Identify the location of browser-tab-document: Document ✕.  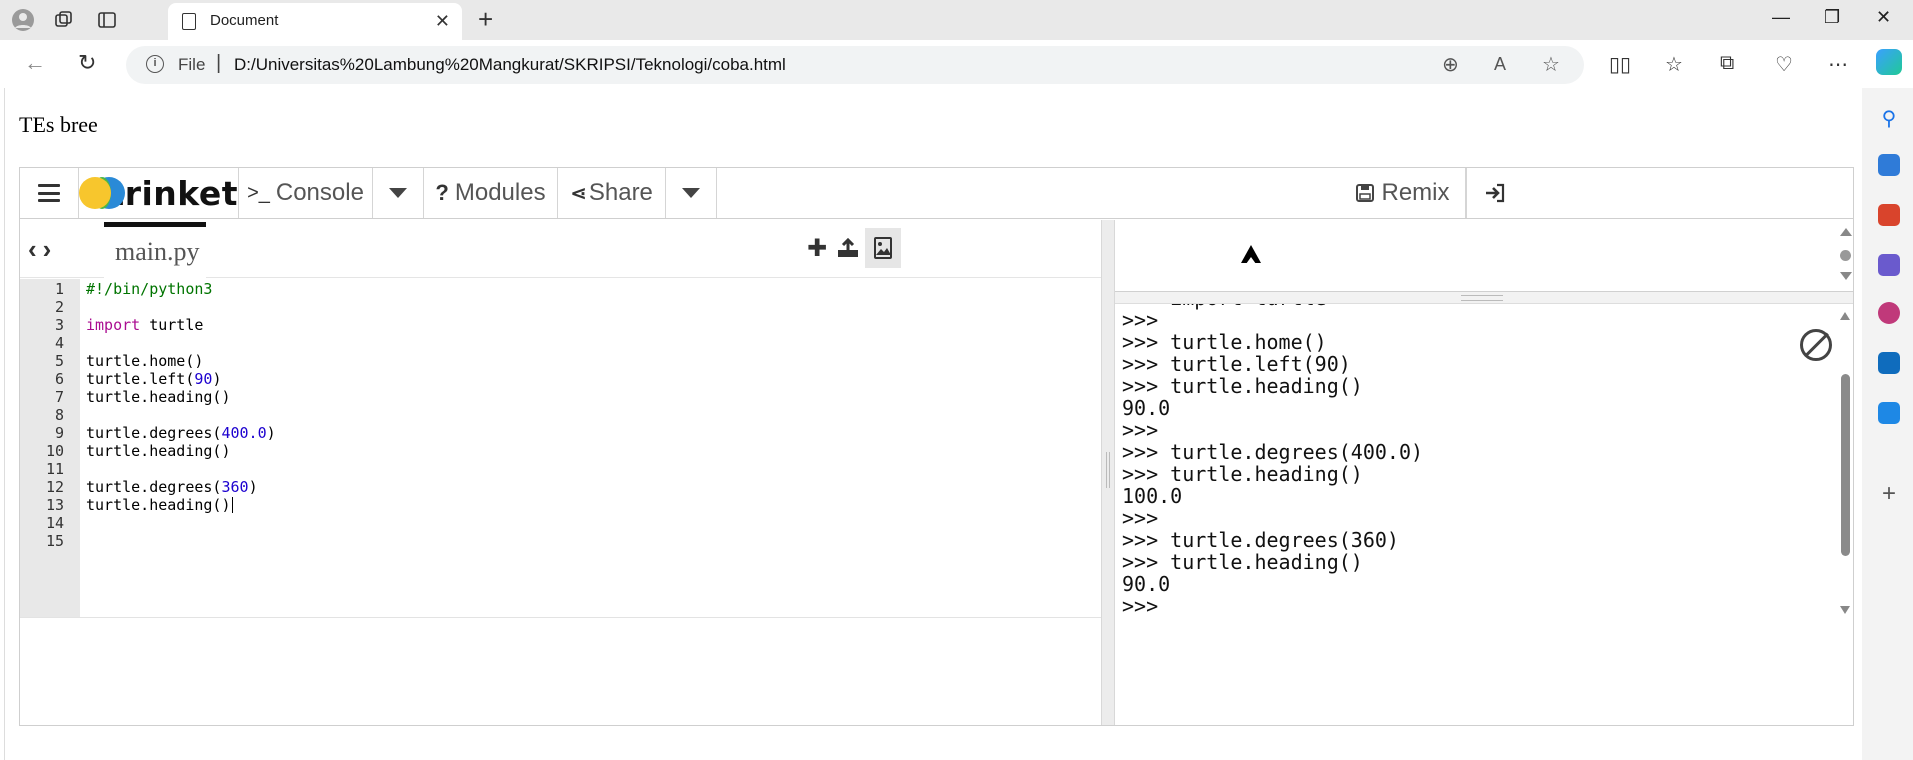
(315, 21).